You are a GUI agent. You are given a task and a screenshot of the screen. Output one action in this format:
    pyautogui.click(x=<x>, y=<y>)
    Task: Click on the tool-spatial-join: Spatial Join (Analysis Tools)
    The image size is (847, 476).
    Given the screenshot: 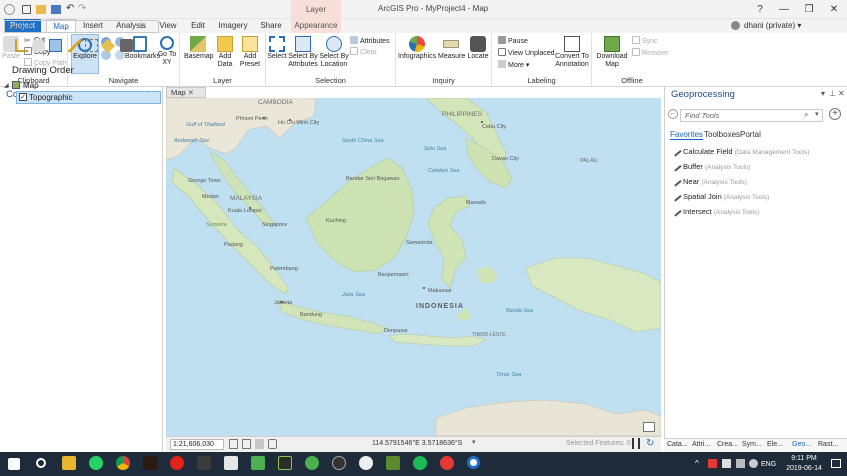 What is the action you would take?
    pyautogui.click(x=719, y=196)
    